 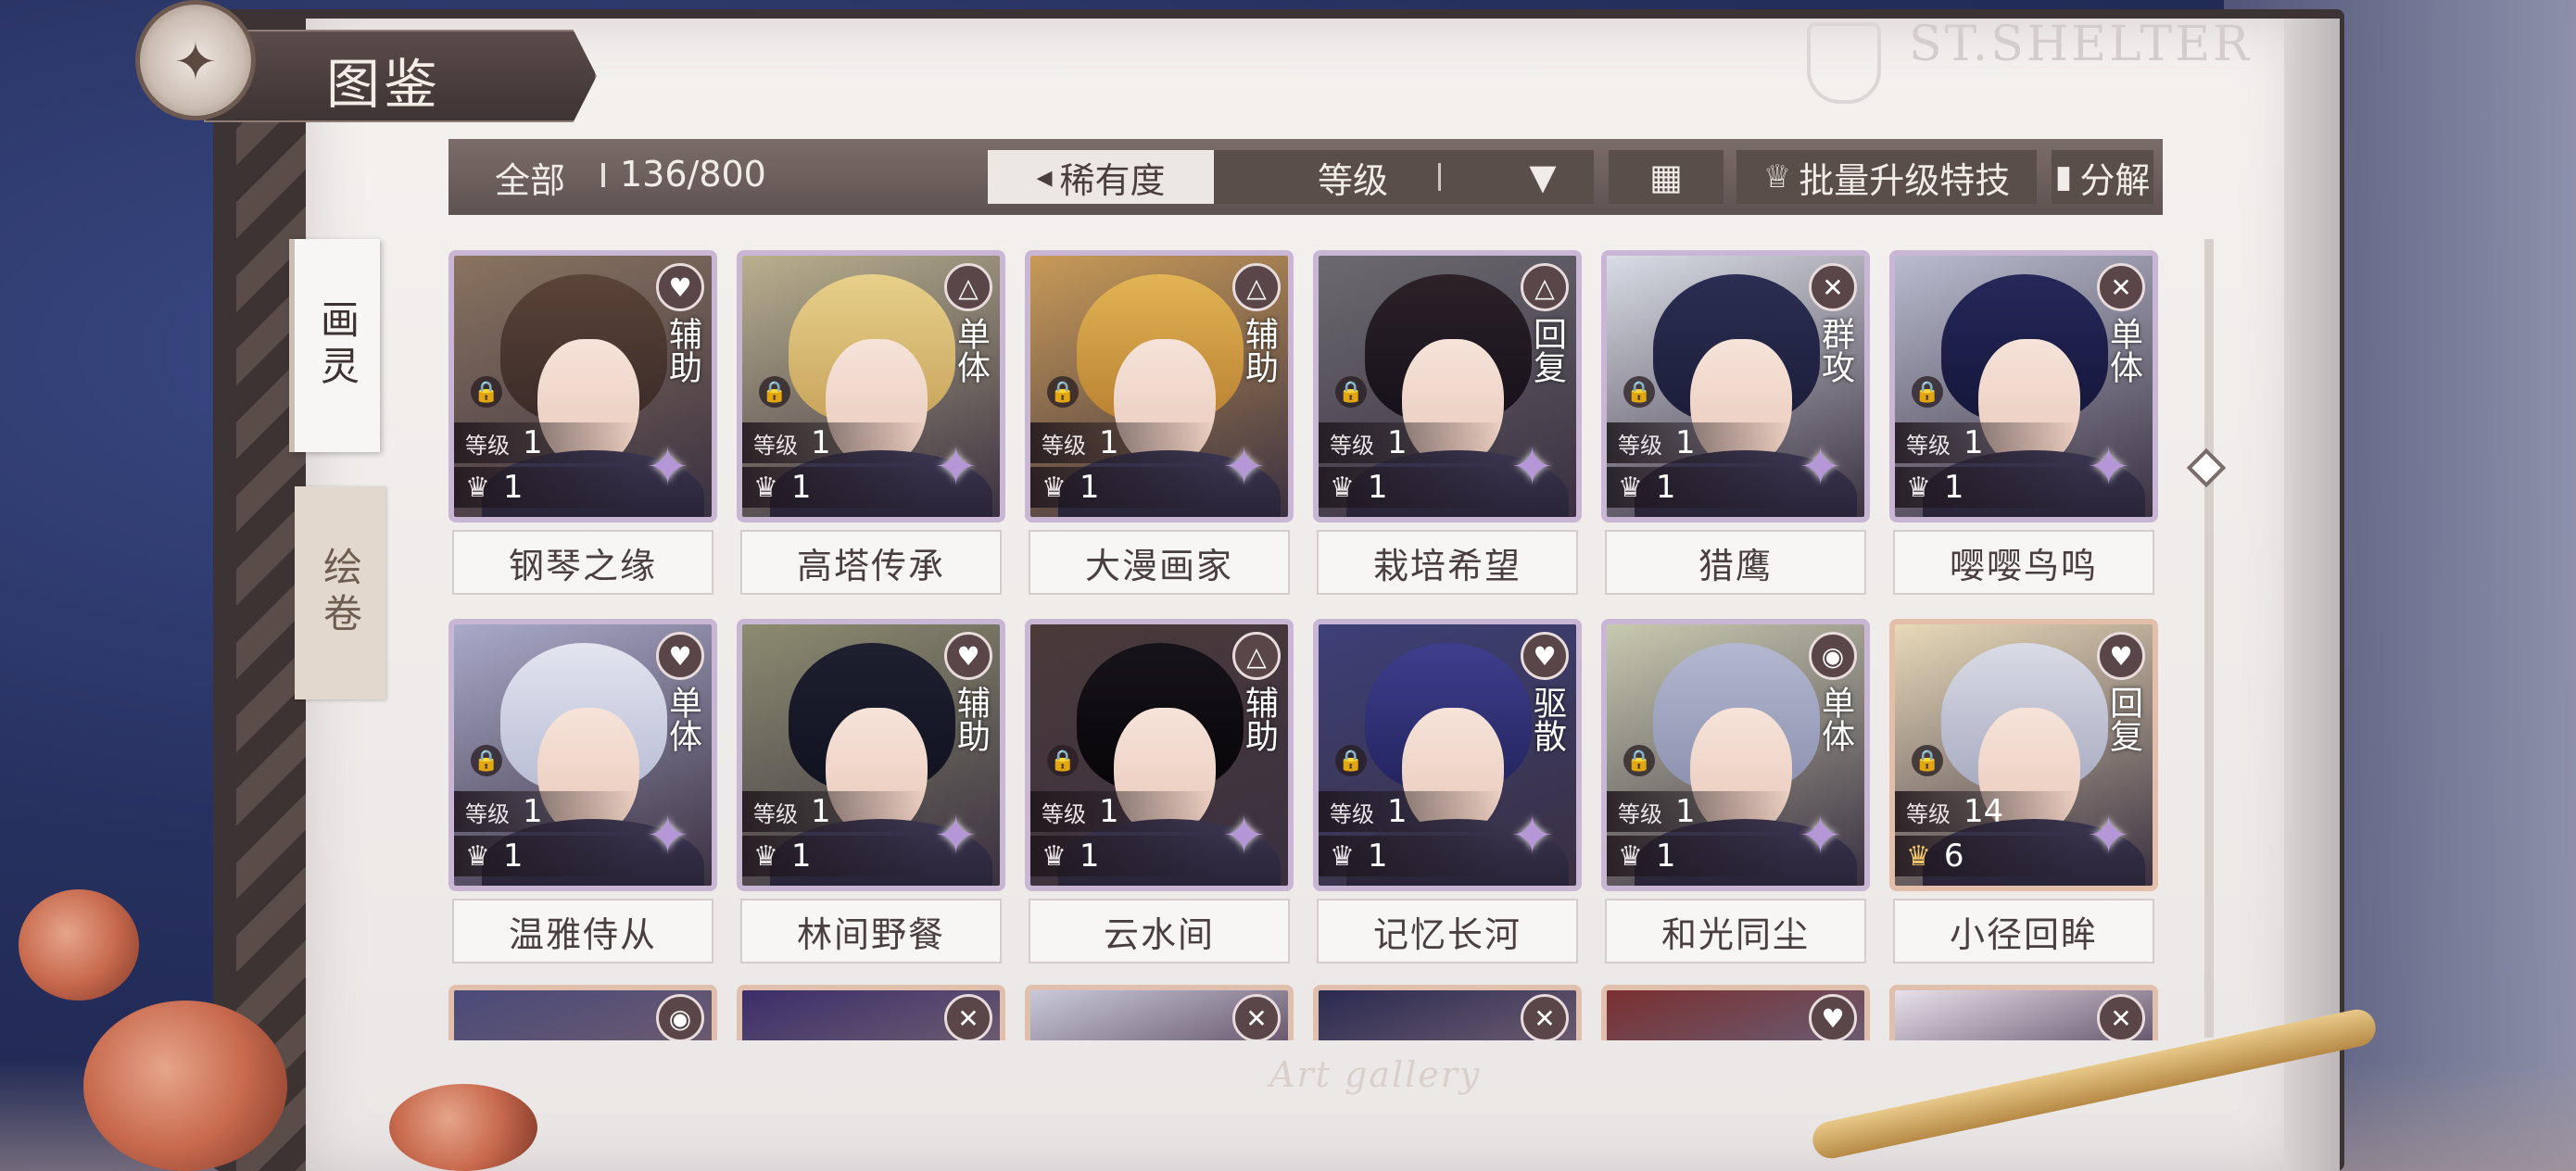 I want to click on grid-view-button: ▦, so click(x=1666, y=177).